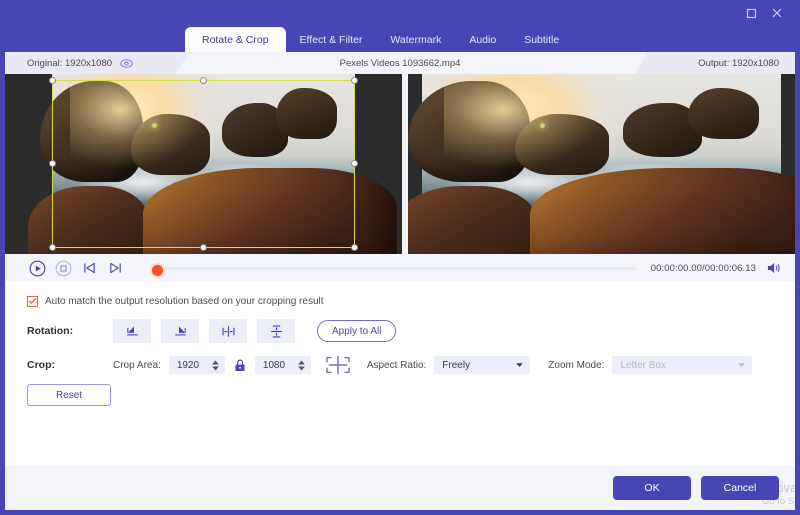 This screenshot has width=800, height=515. What do you see at coordinates (643, 365) in the screenshot?
I see `zoom-mode-value: Letter Box` at bounding box center [643, 365].